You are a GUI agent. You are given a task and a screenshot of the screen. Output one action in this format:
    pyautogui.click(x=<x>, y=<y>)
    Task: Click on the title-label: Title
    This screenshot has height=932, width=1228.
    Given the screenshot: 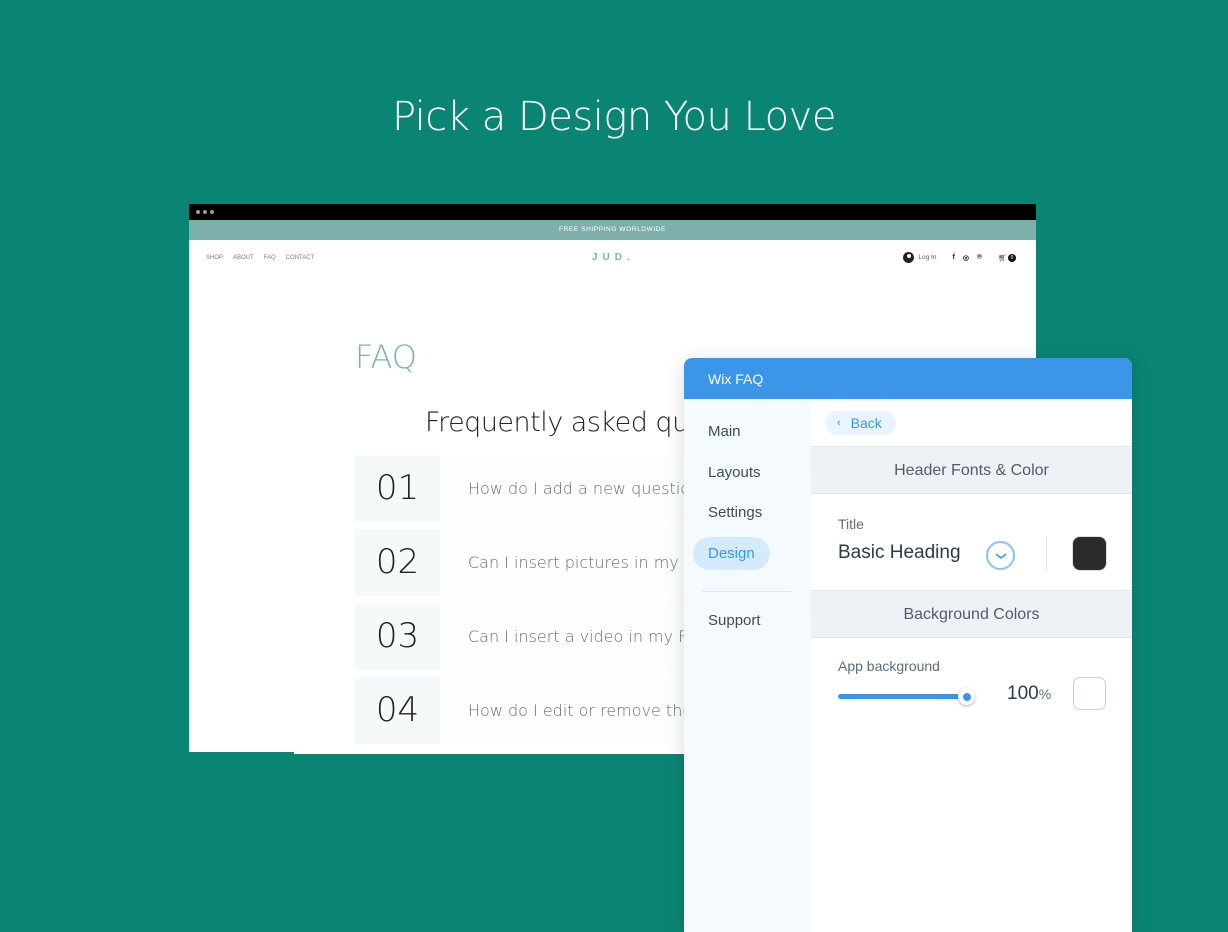 What is the action you would take?
    pyautogui.click(x=851, y=524)
    